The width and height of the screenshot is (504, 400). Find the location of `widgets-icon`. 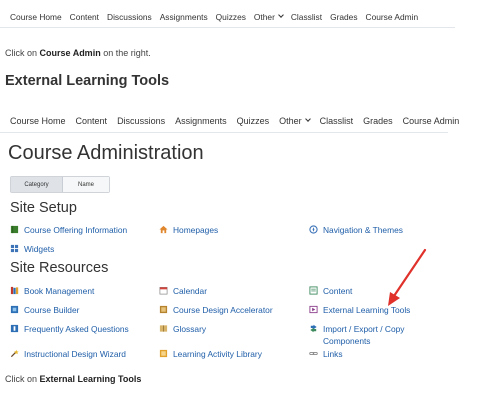

widgets-icon is located at coordinates (14, 248).